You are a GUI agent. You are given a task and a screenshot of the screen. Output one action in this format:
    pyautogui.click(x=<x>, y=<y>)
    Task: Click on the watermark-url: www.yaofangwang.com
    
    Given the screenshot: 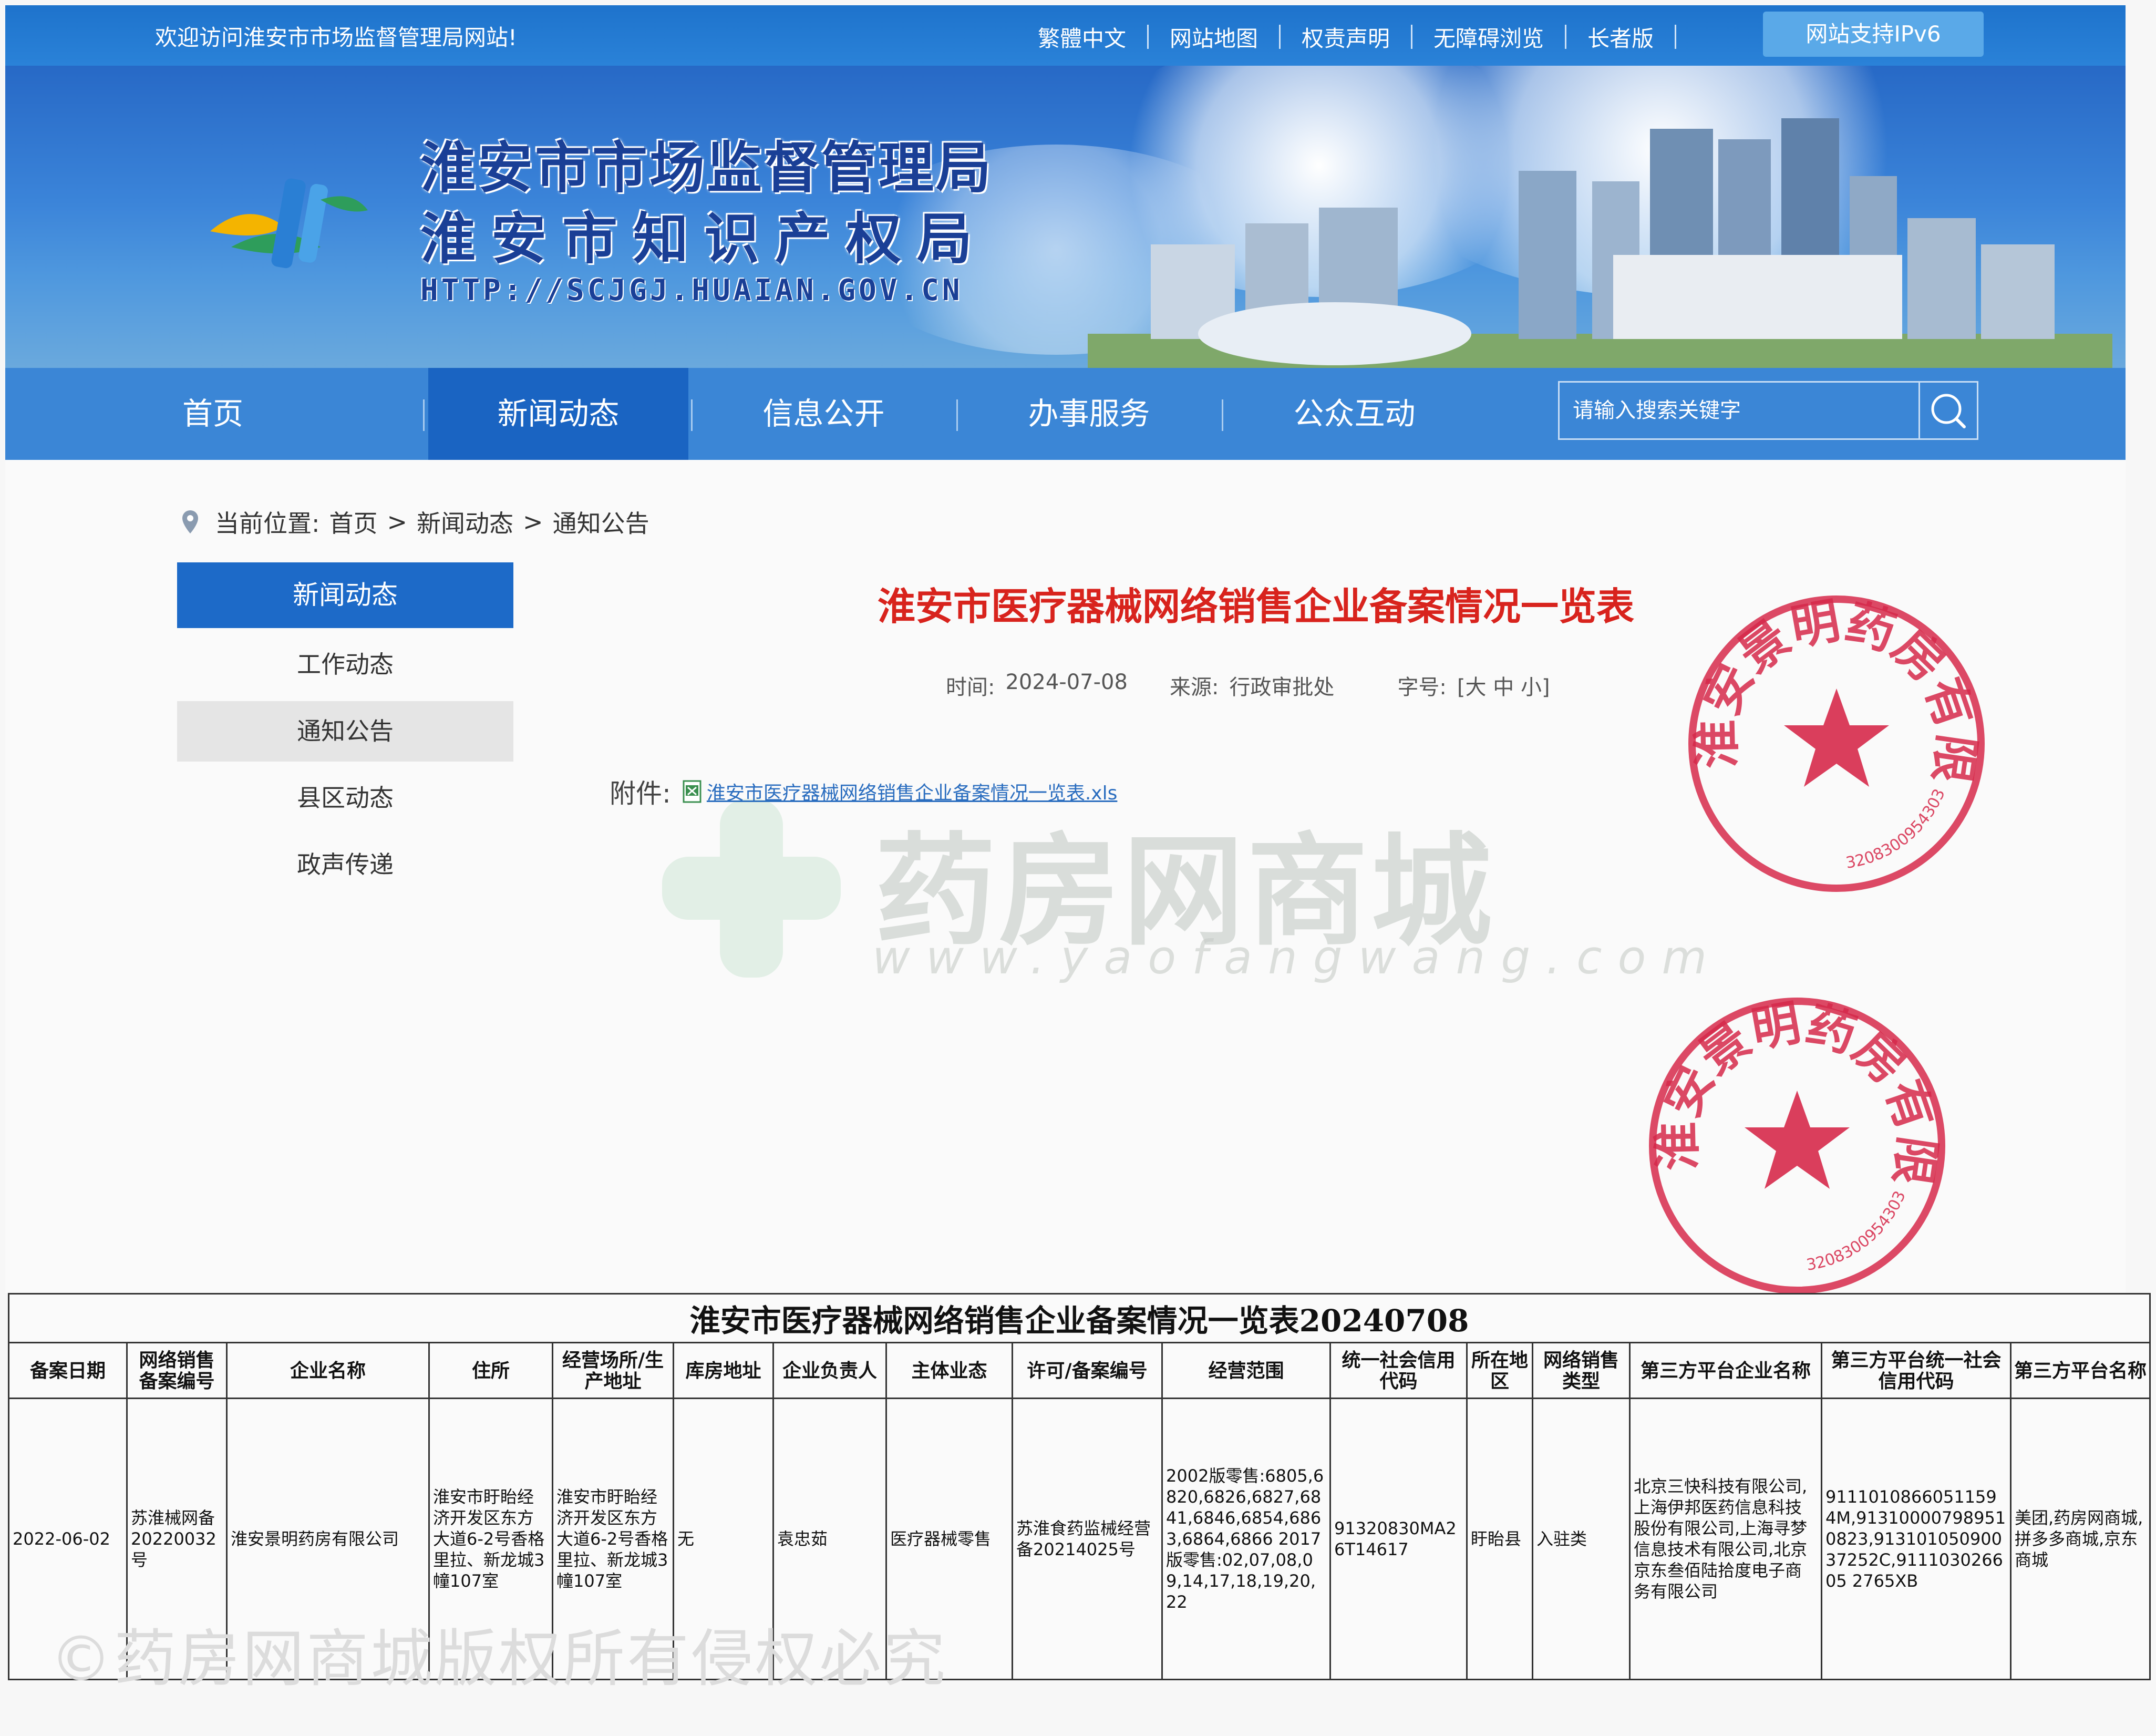 What is the action you would take?
    pyautogui.click(x=1298, y=957)
    